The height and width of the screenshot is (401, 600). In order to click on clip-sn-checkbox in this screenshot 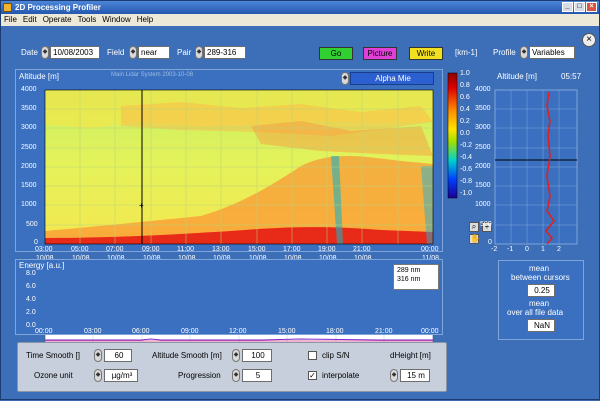, I will do `click(312, 355)`.